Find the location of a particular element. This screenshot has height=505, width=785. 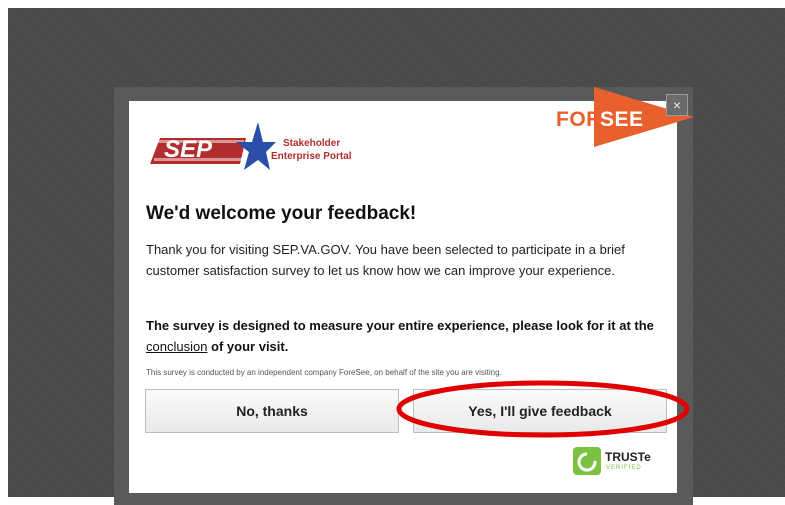

truste-sublabel: VERIFIED is located at coordinates (624, 468).